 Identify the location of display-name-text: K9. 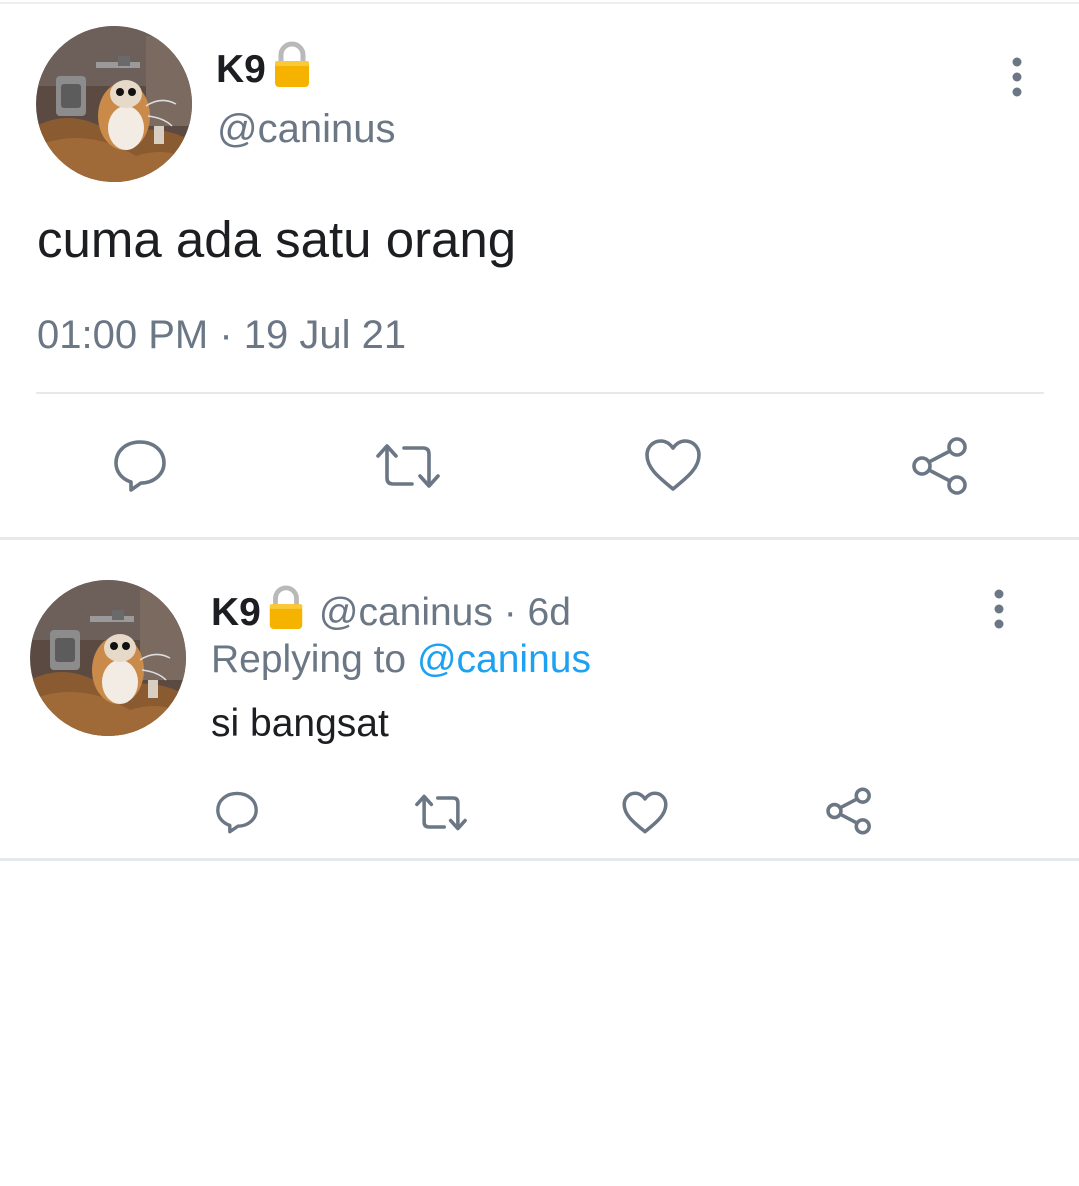
(241, 70).